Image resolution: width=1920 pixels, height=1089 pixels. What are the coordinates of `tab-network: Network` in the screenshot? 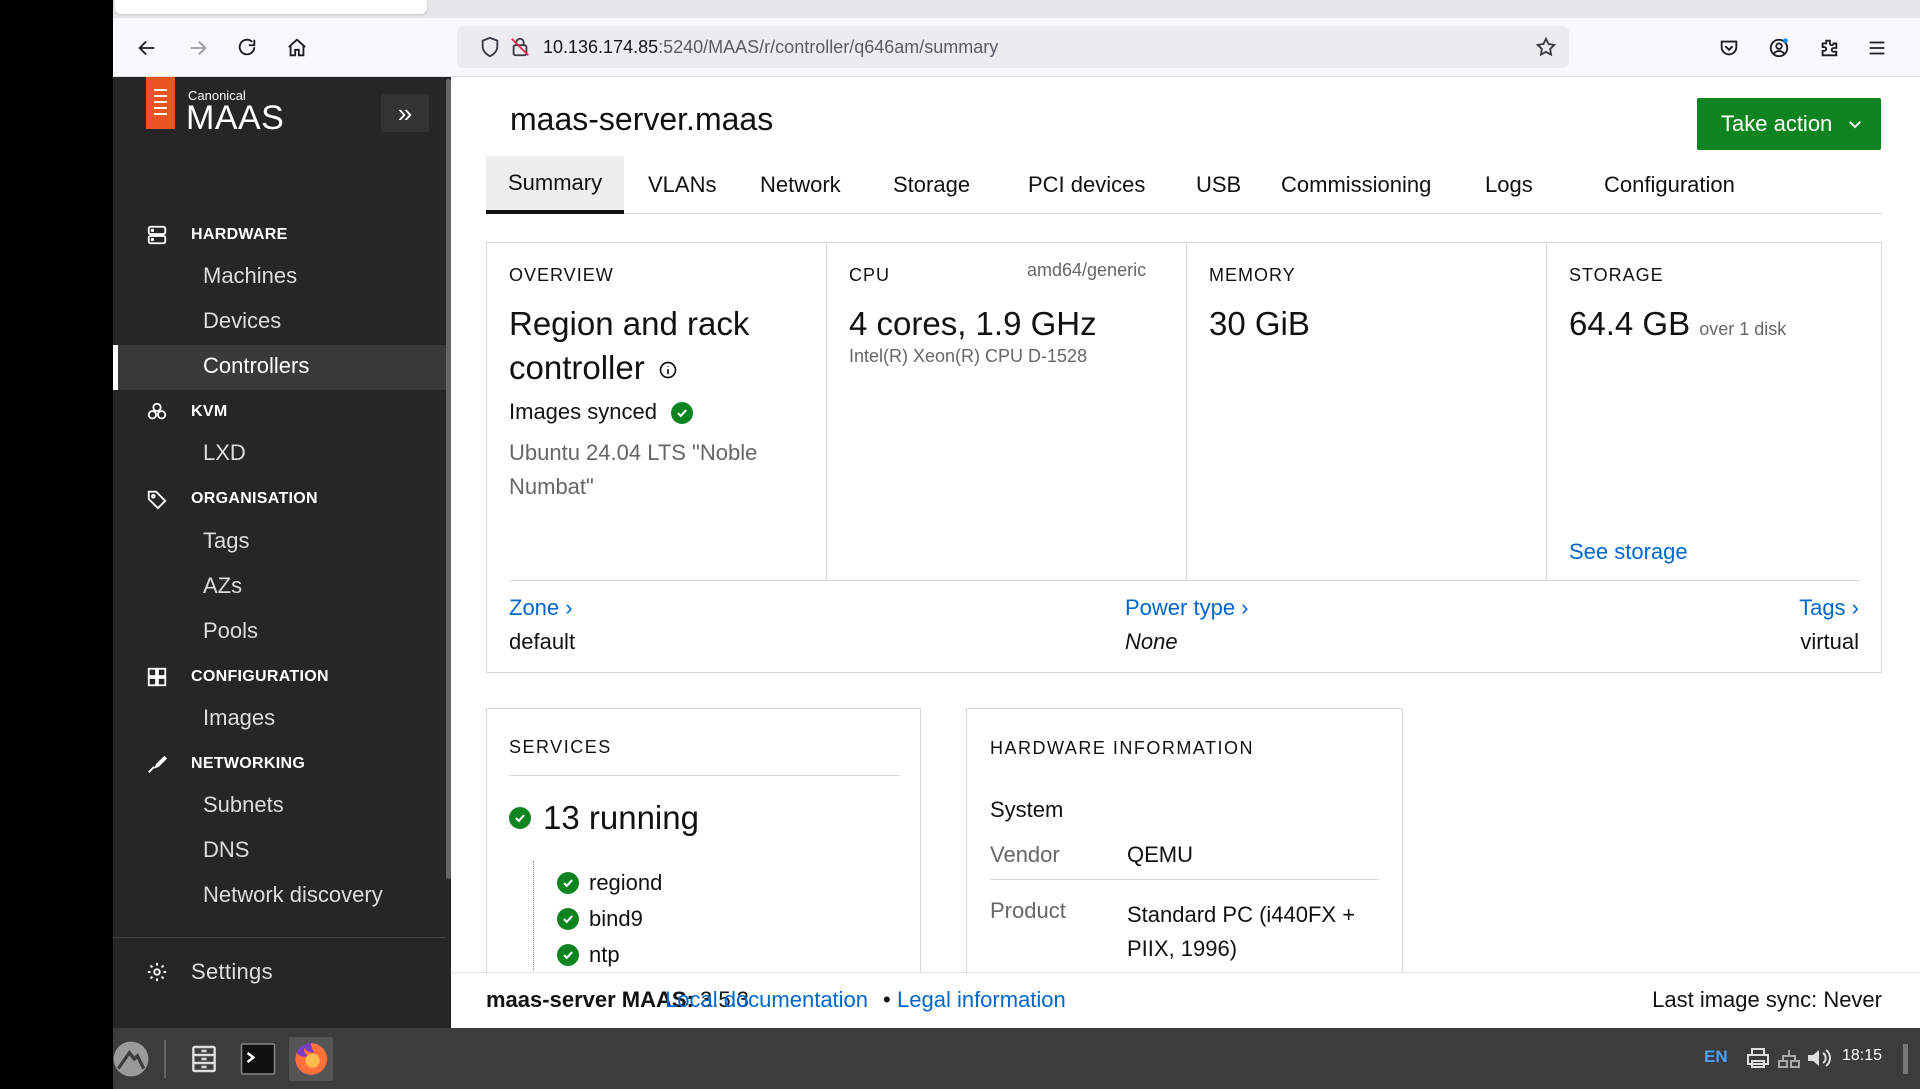 It's located at (800, 185).